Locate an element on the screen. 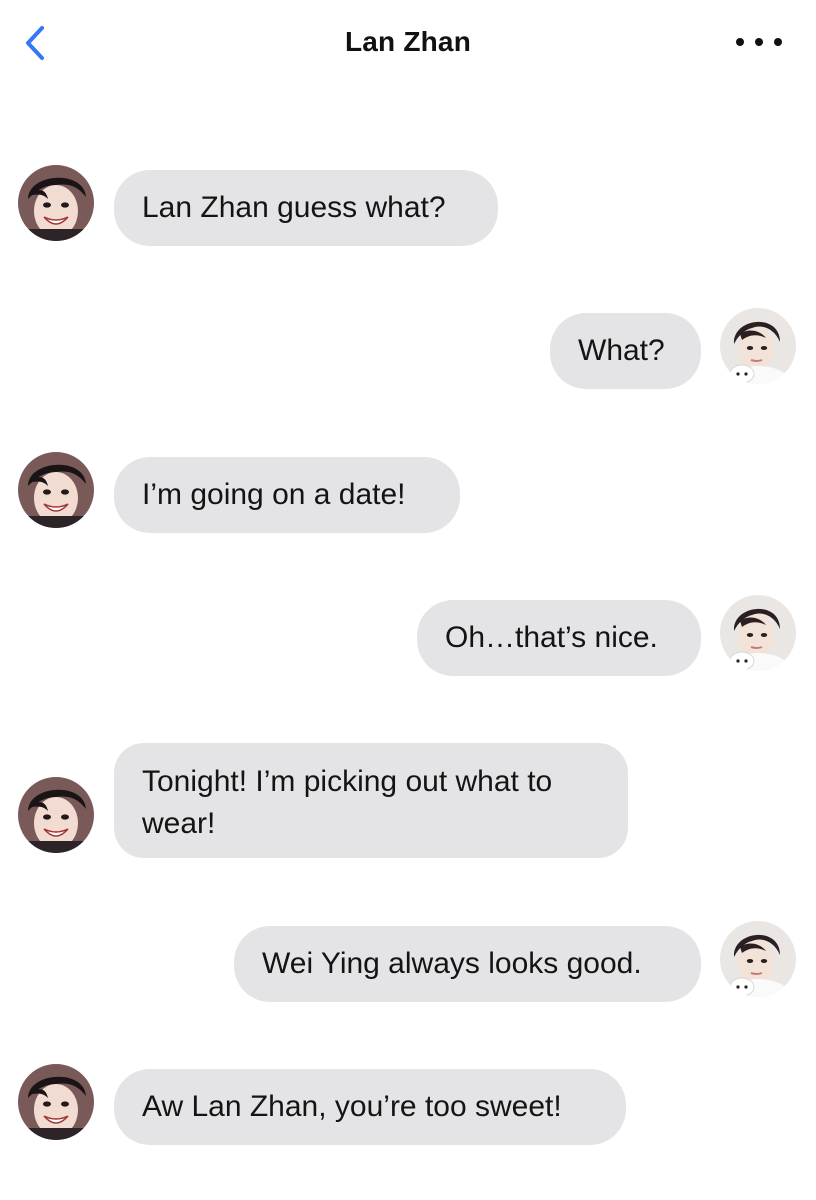 The width and height of the screenshot is (816, 1200). message-bubble-received: I’m going on a date! is located at coordinates (287, 495).